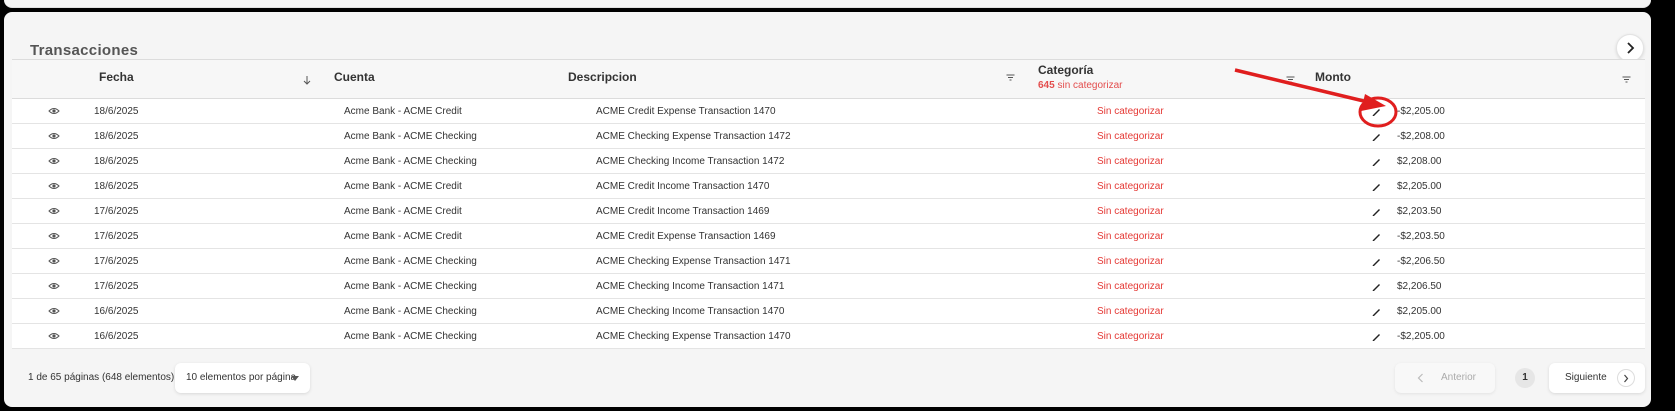 The width and height of the screenshot is (1675, 411). I want to click on header-monto: Monto, so click(1333, 77).